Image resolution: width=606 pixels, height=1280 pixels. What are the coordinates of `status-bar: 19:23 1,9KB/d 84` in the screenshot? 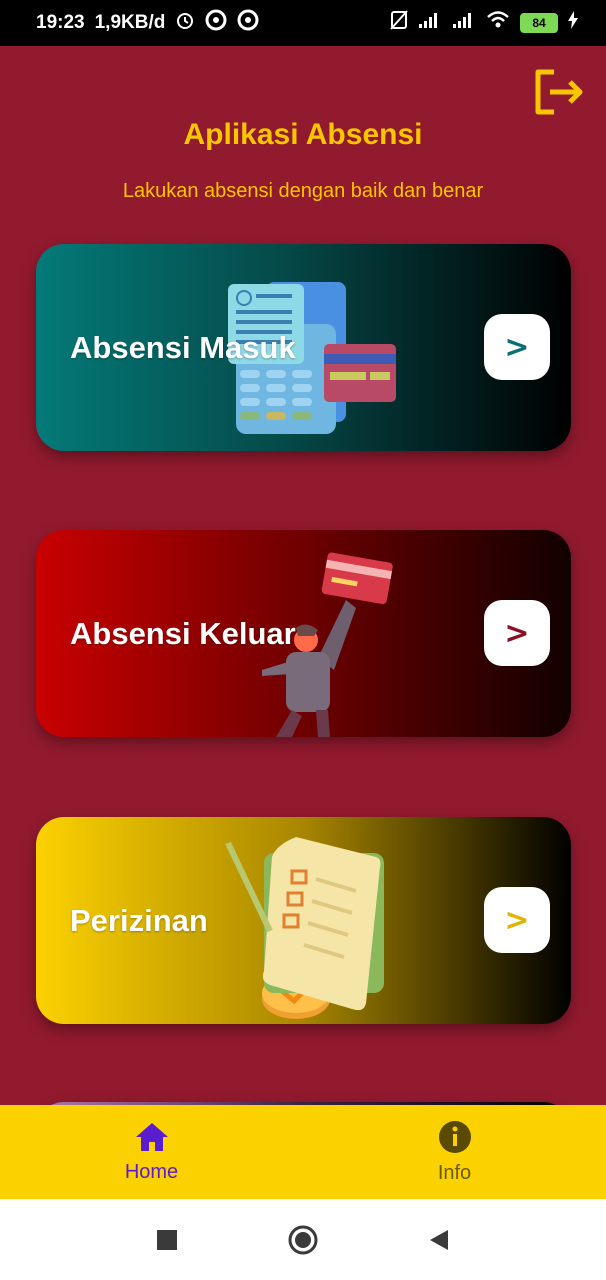 It's located at (303, 23).